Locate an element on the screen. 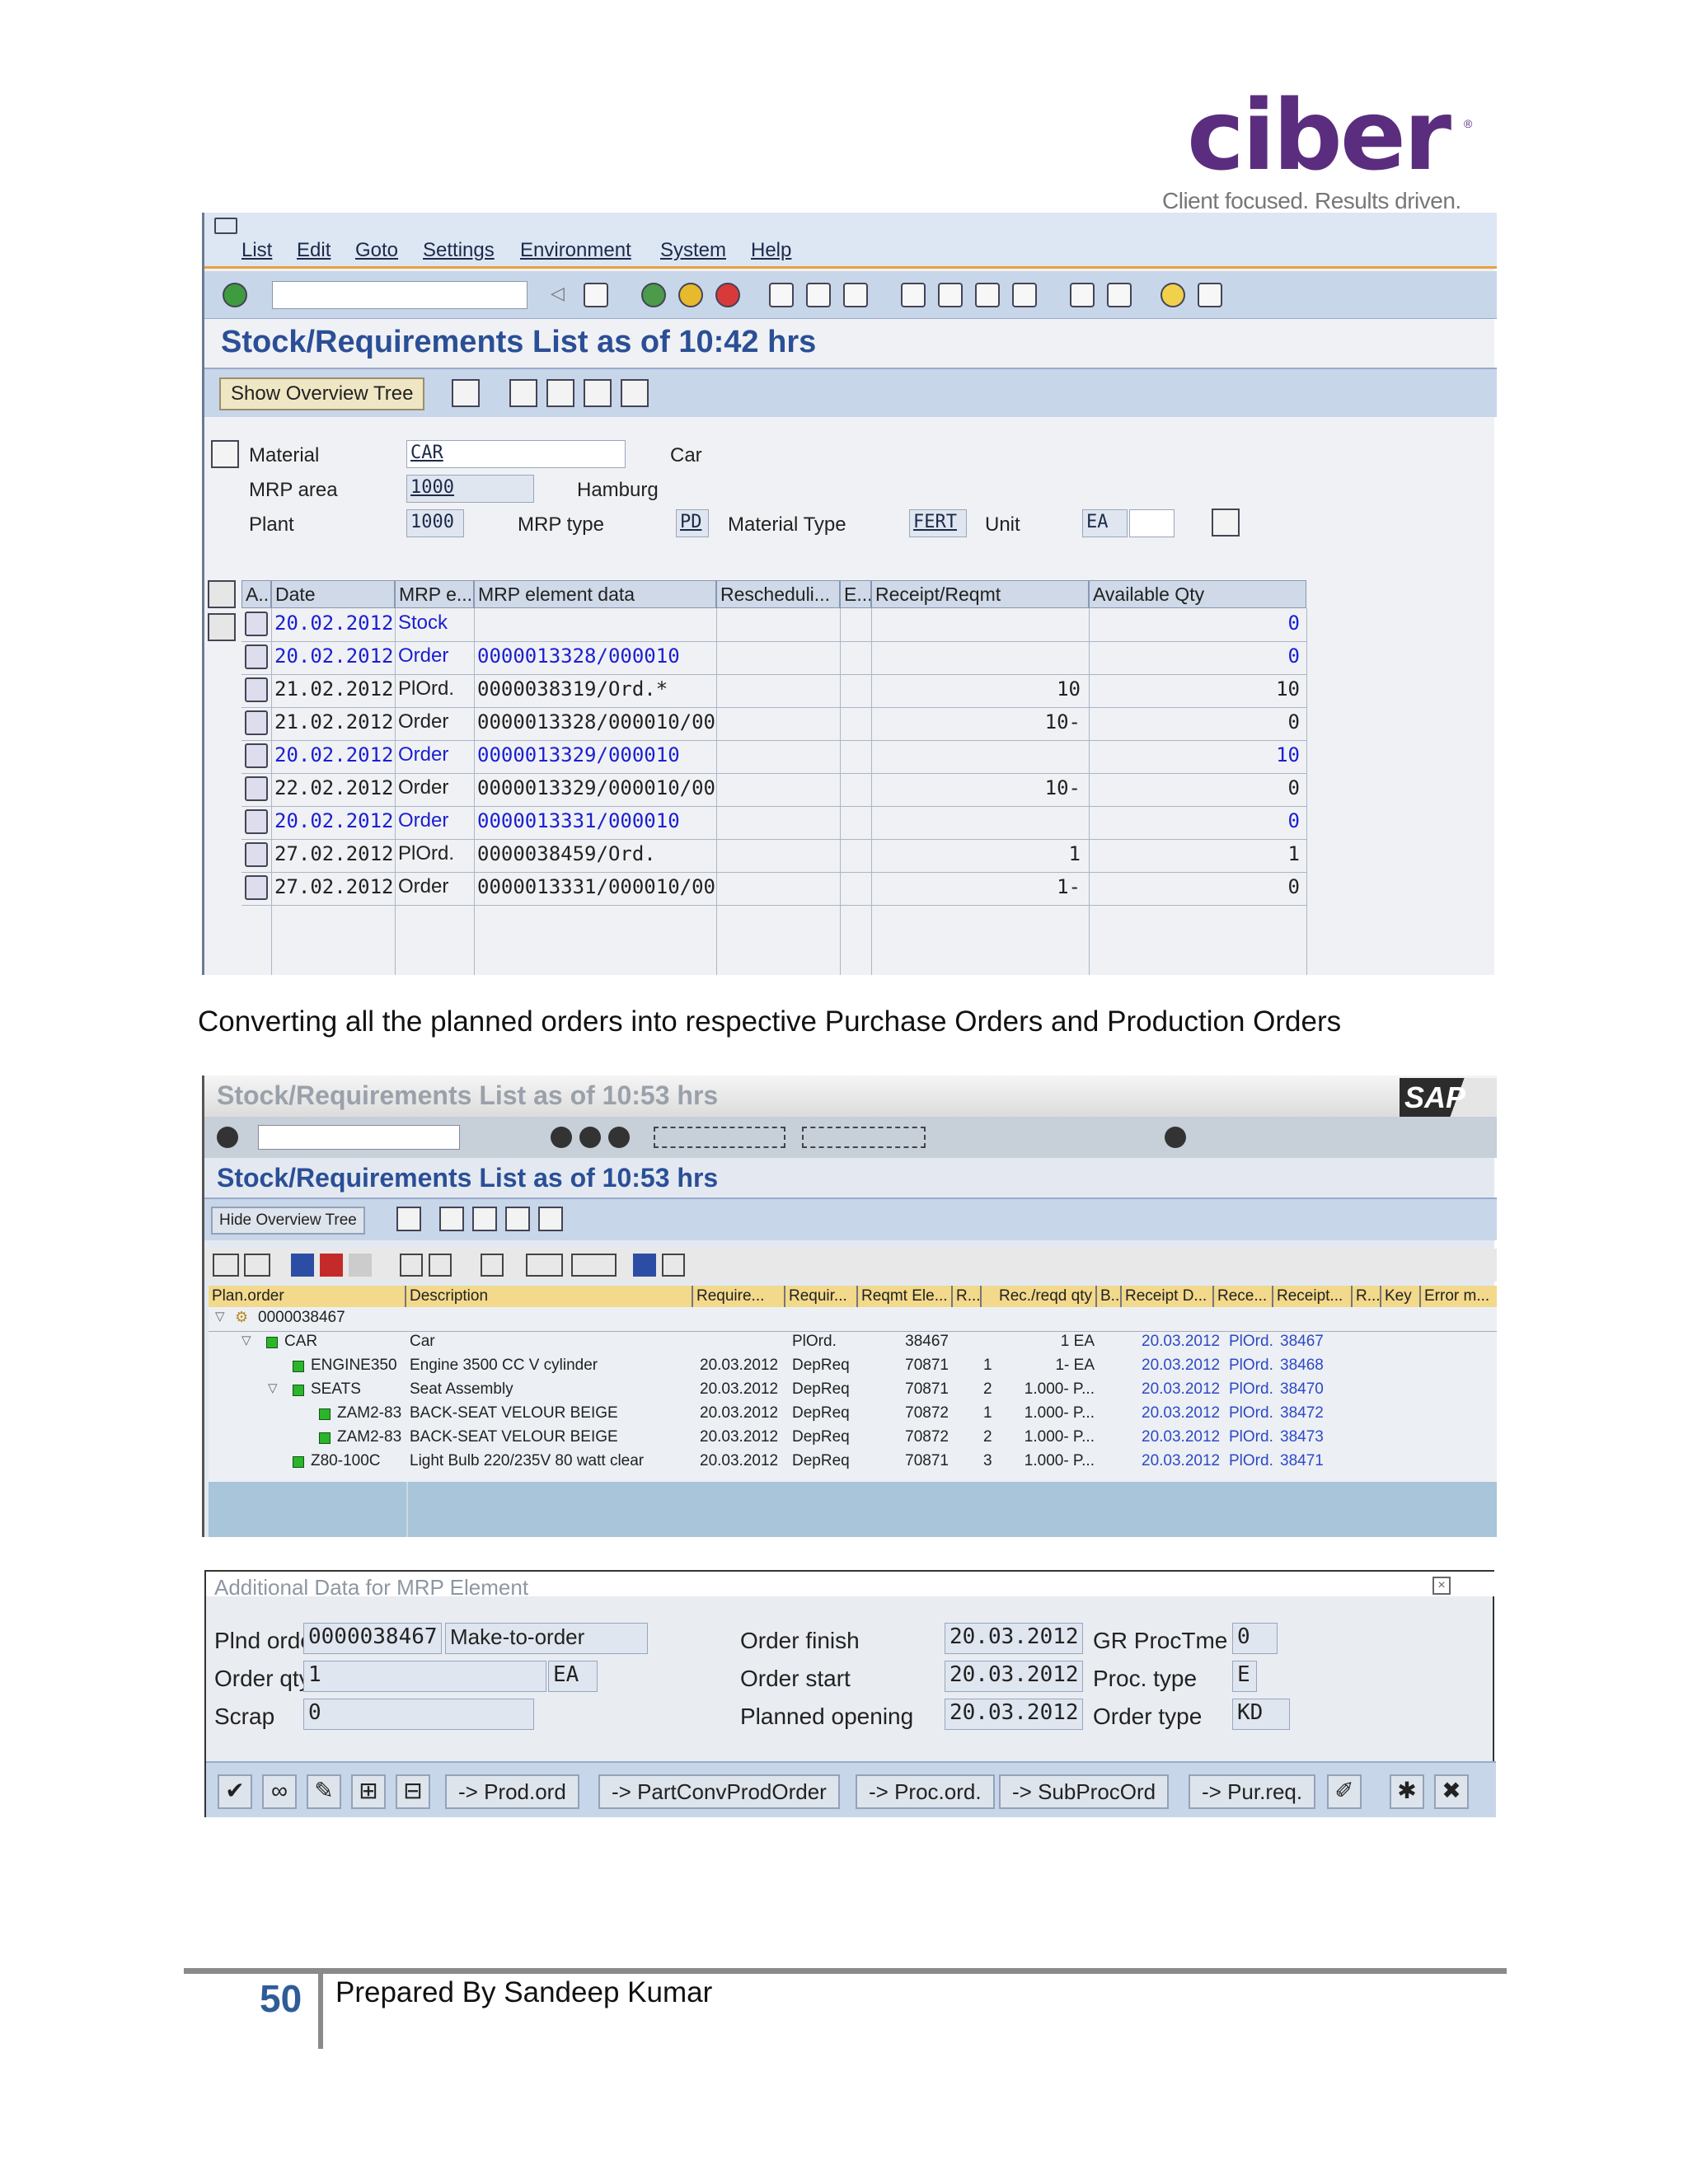 The image size is (1688, 2184). sub-proc-ord-button: -> SubProcOrd is located at coordinates (1084, 1791).